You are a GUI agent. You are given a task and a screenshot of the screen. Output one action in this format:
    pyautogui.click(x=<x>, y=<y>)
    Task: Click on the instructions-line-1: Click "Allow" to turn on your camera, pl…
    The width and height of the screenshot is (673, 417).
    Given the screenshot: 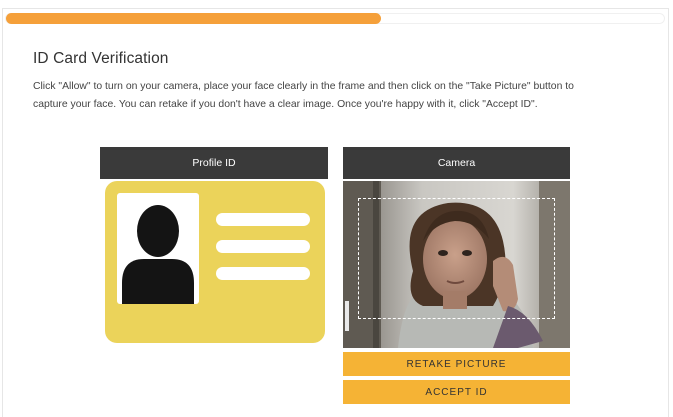 What is the action you would take?
    pyautogui.click(x=303, y=86)
    